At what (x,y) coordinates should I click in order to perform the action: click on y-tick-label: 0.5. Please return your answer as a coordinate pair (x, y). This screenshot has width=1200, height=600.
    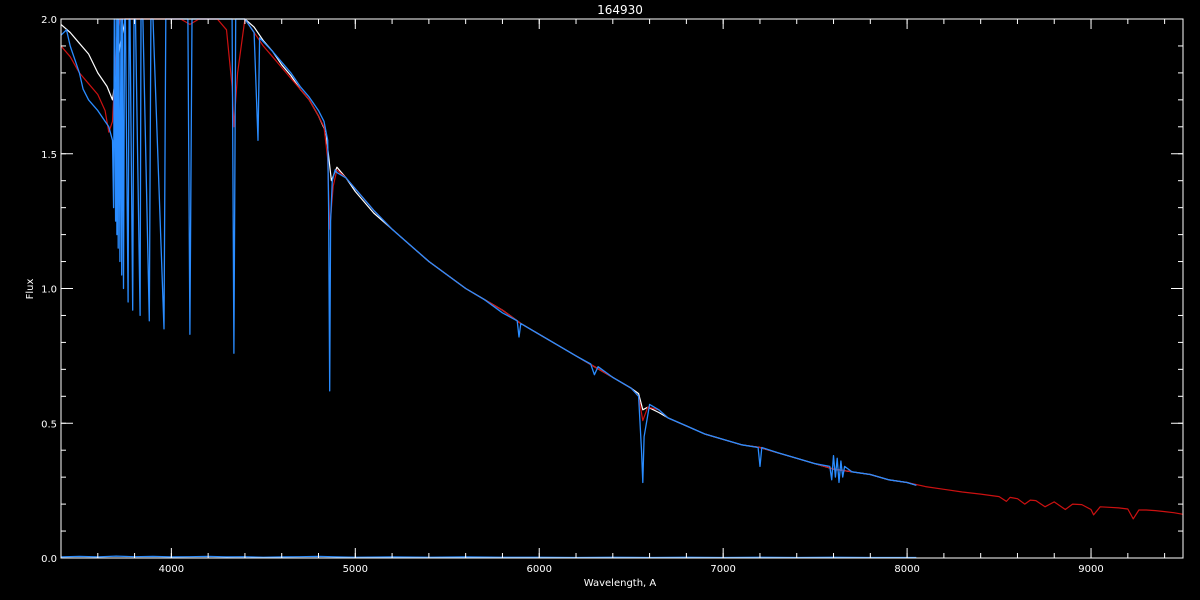
    Looking at the image, I should click on (49, 424).